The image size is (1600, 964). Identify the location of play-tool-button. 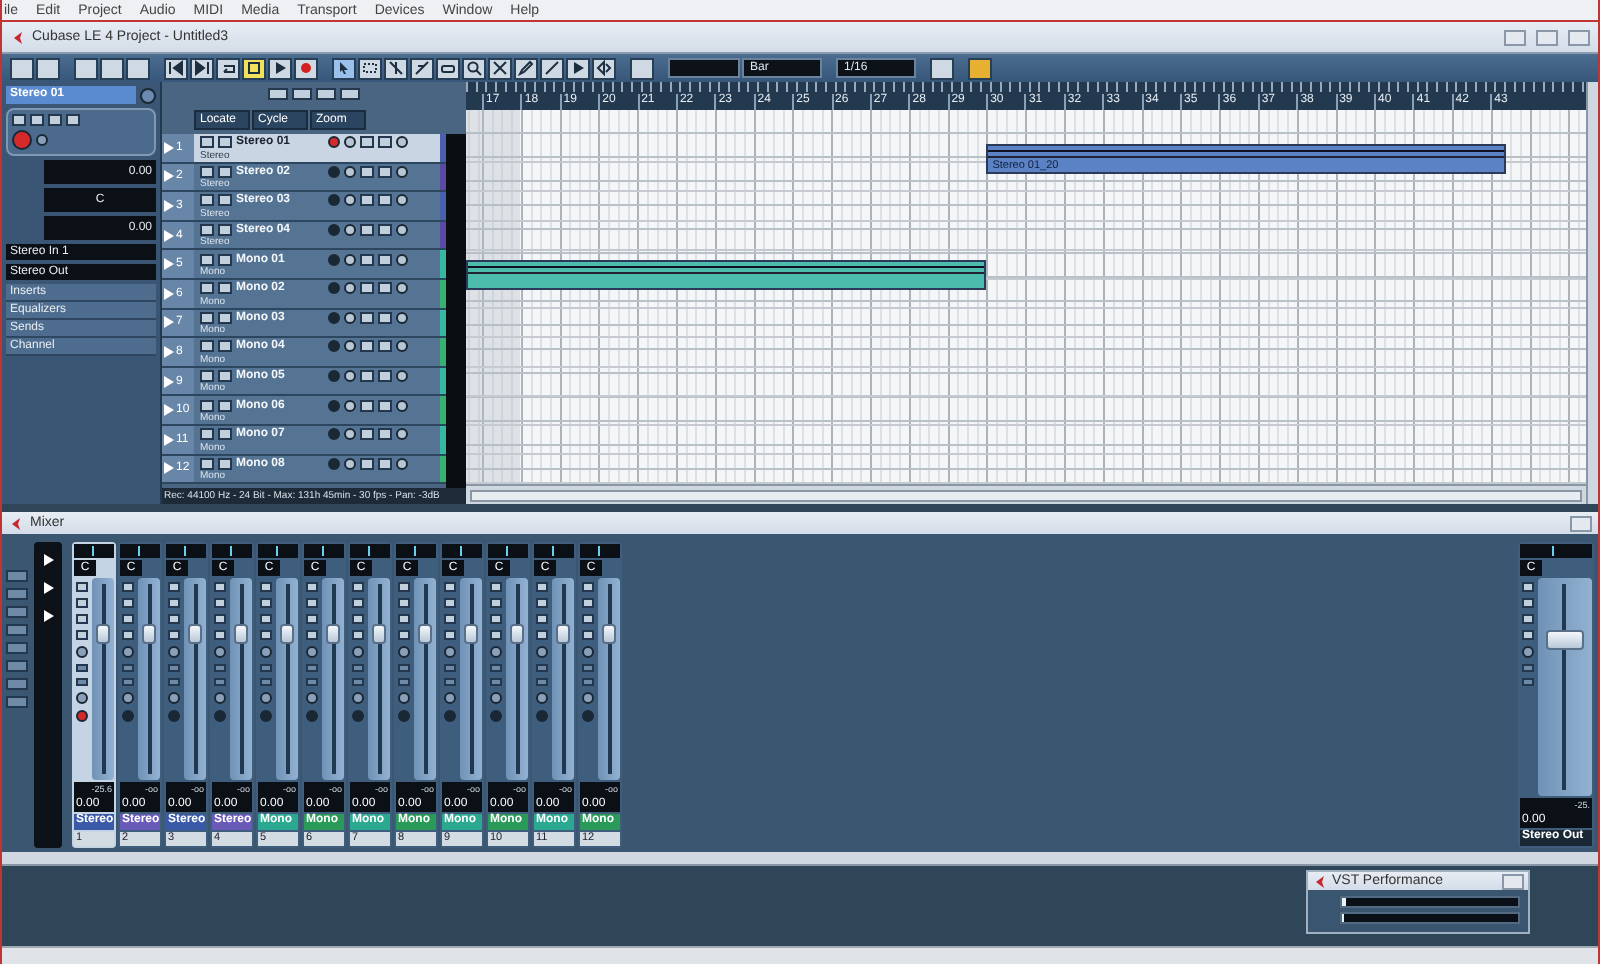
(578, 68).